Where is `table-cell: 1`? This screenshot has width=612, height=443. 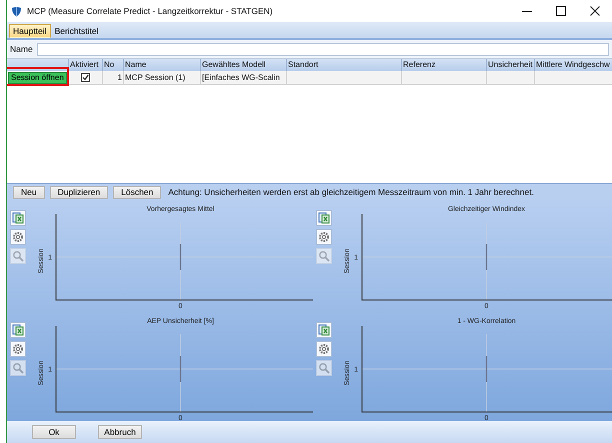 table-cell: 1 is located at coordinates (113, 78).